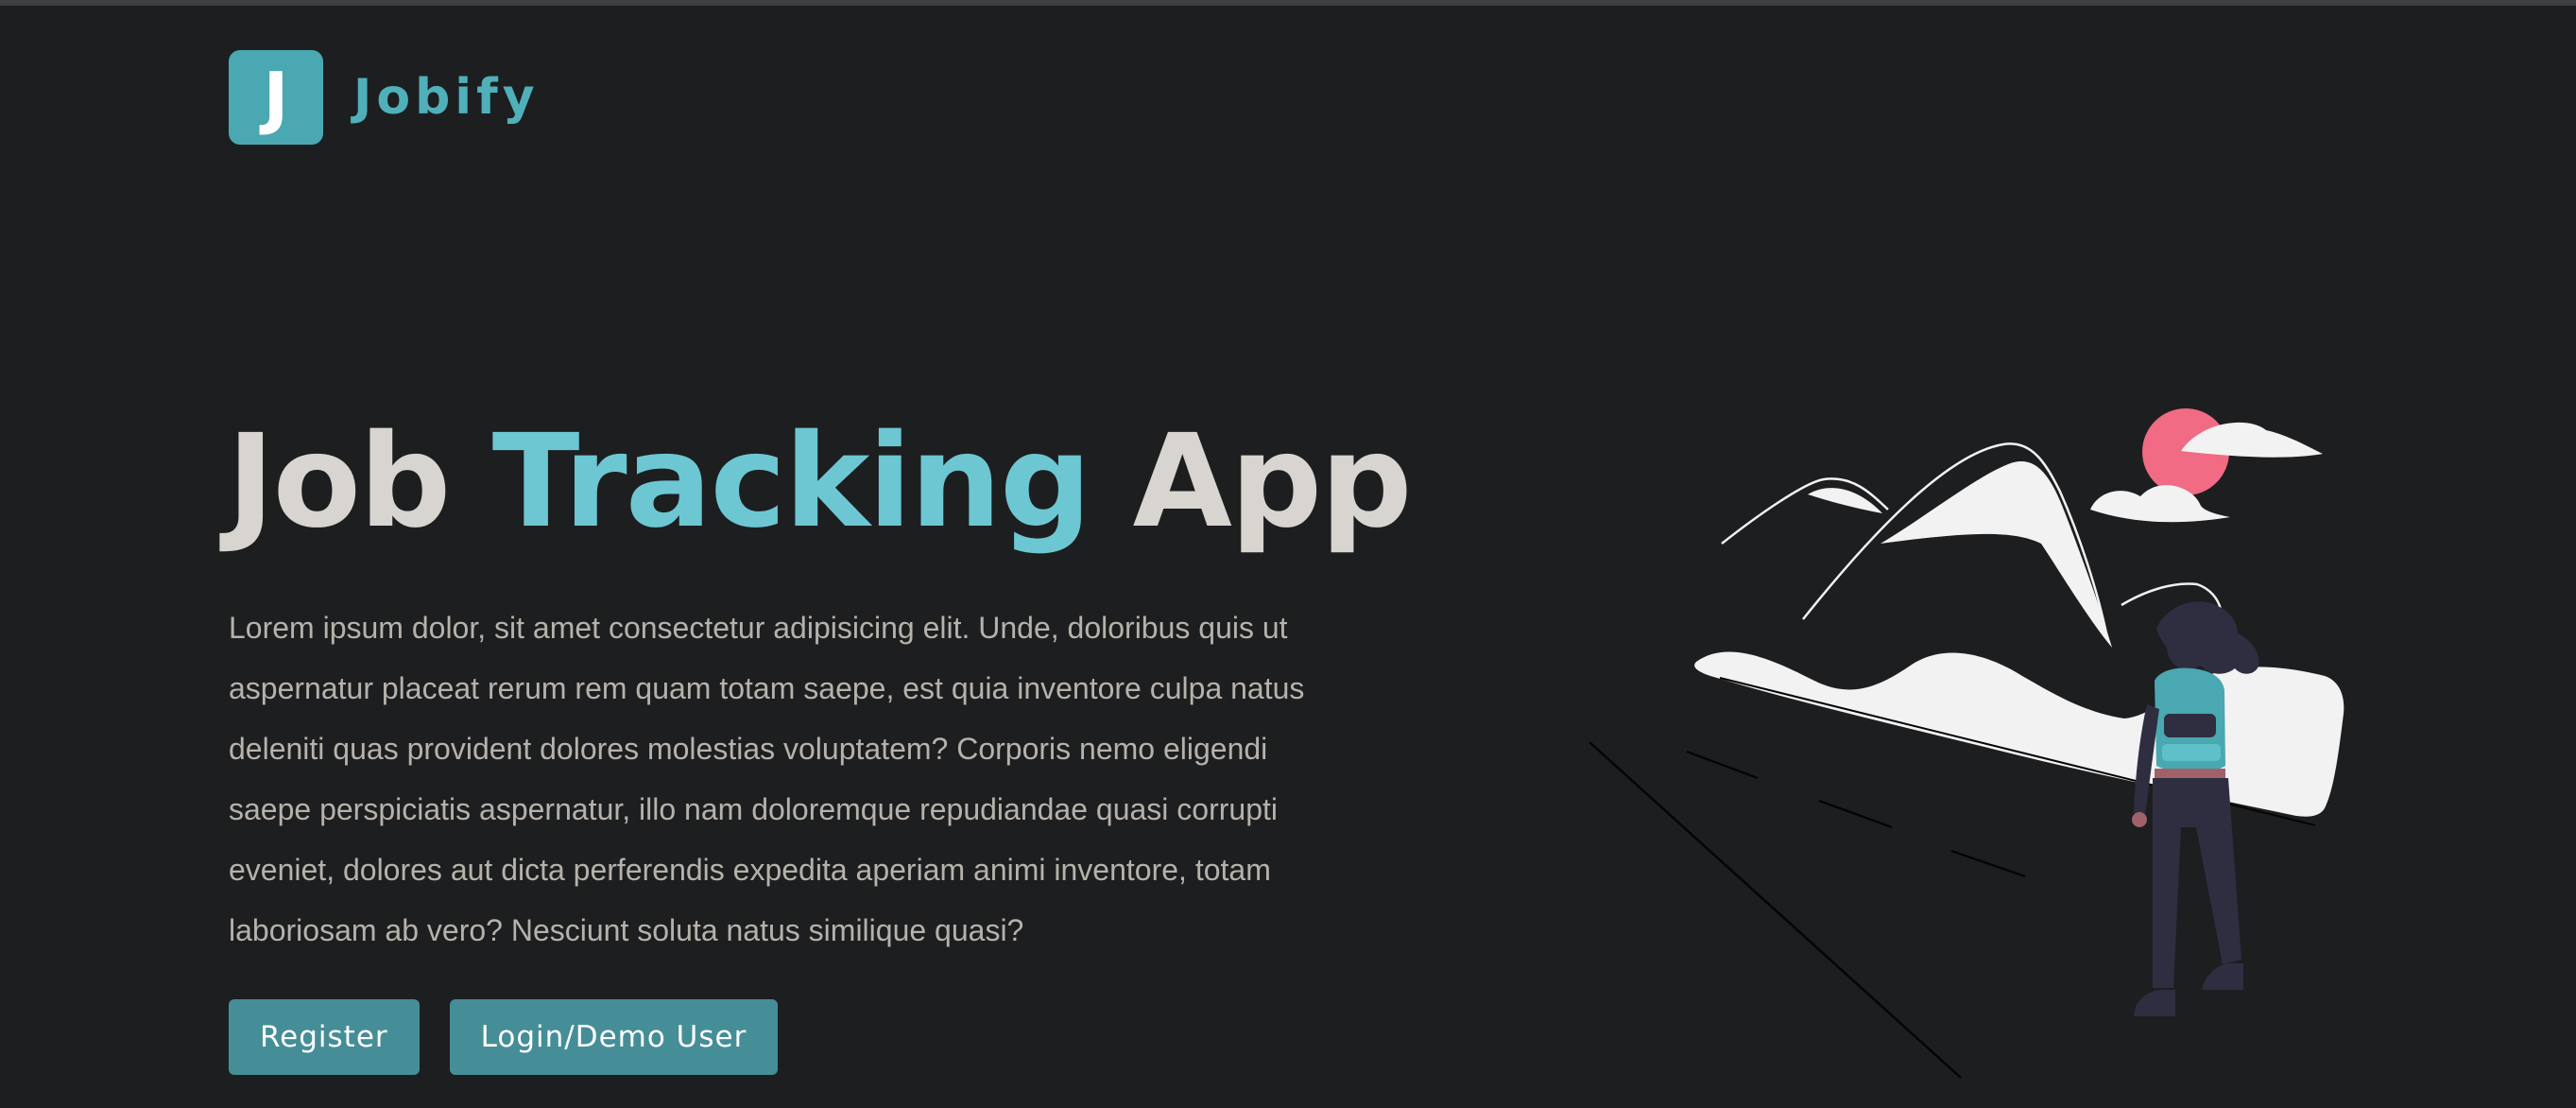 The height and width of the screenshot is (1108, 2576). I want to click on road-edge-line, so click(1775, 910).